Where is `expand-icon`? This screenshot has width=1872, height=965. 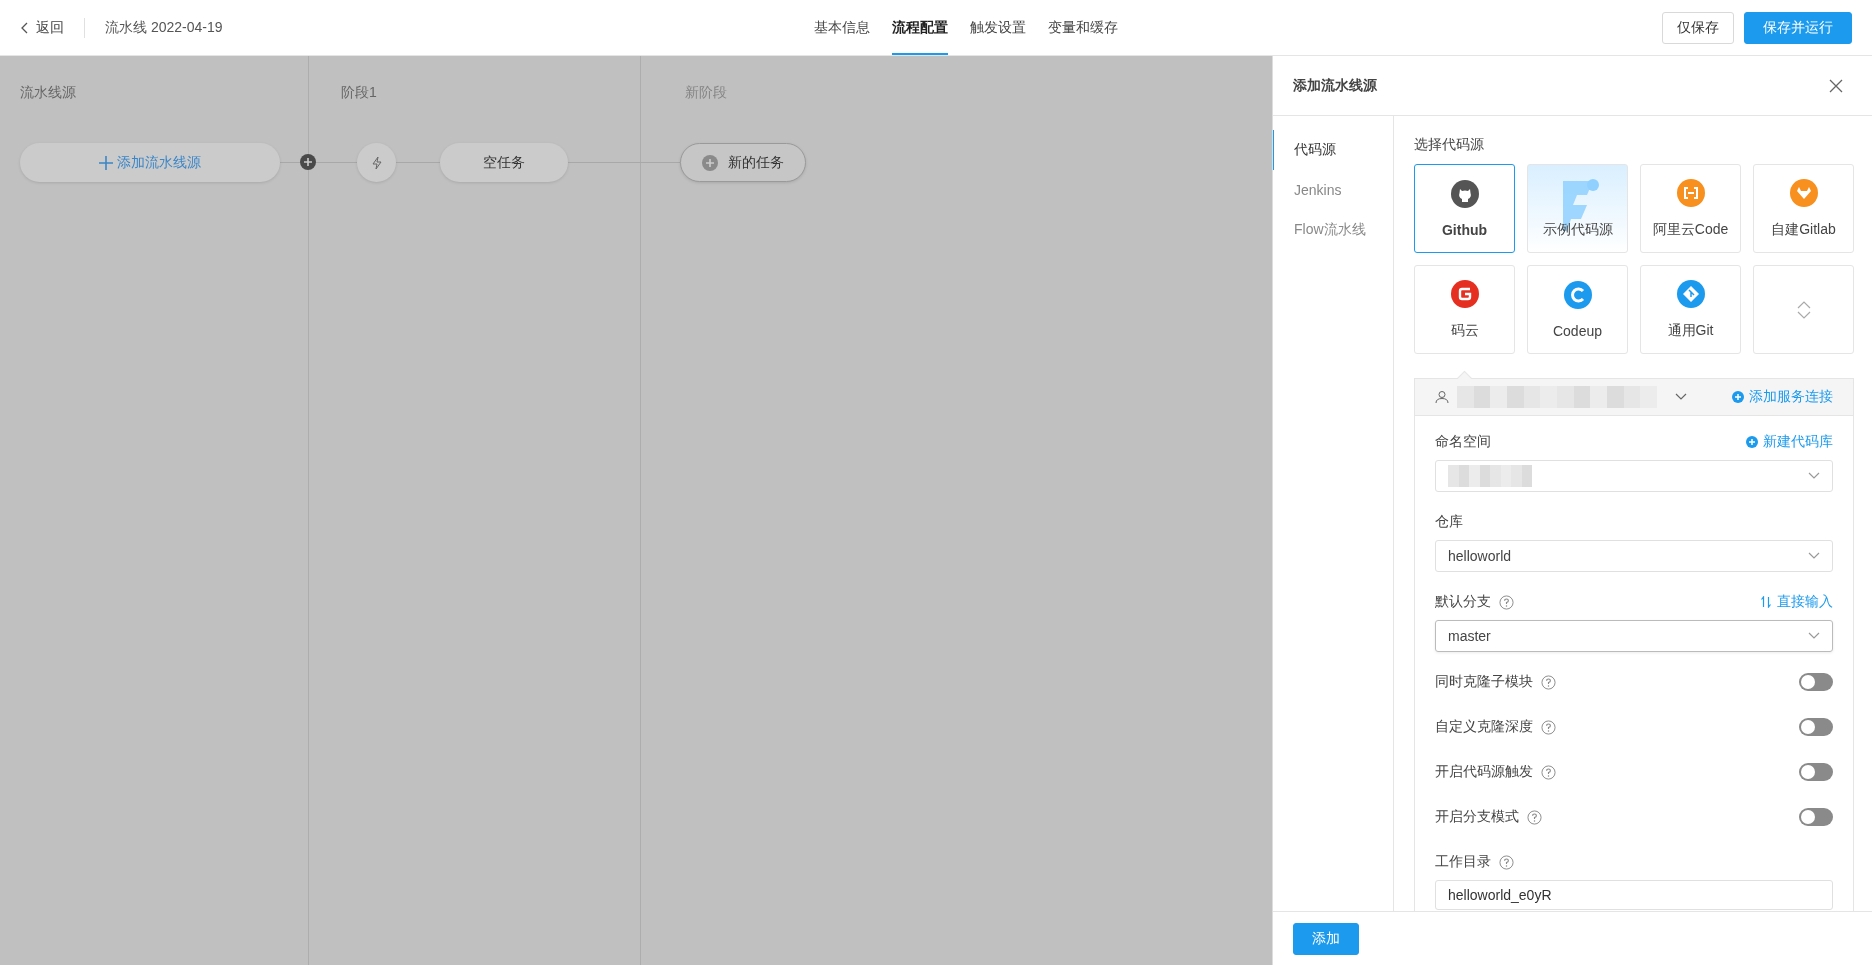
expand-icon is located at coordinates (1803, 309).